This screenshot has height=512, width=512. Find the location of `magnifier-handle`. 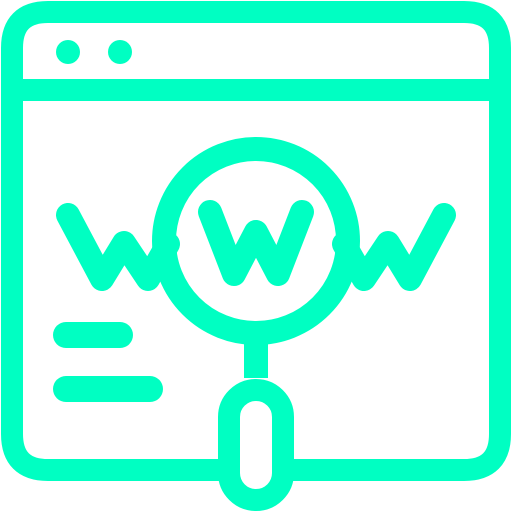

magnifier-handle is located at coordinates (256, 445).